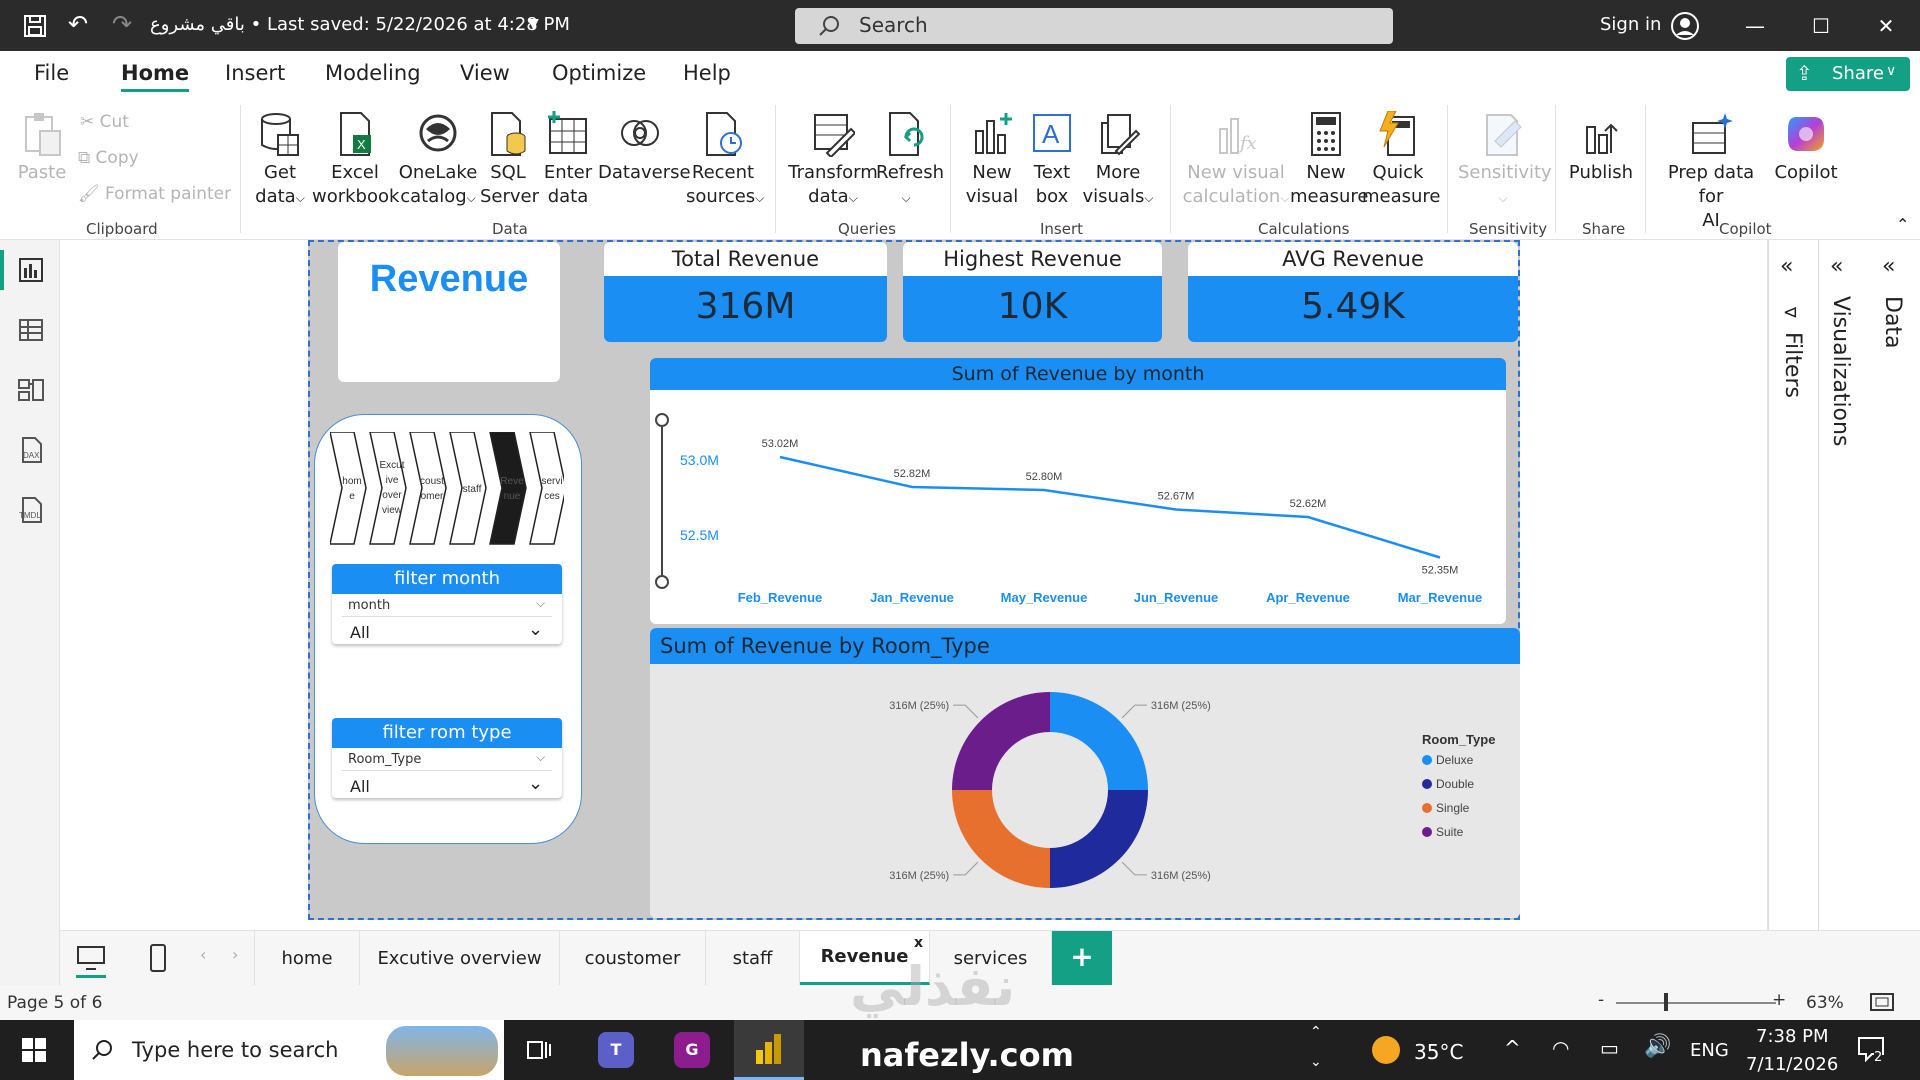 This screenshot has height=1080, width=1920. What do you see at coordinates (1685, 26) in the screenshot?
I see `account-icon` at bounding box center [1685, 26].